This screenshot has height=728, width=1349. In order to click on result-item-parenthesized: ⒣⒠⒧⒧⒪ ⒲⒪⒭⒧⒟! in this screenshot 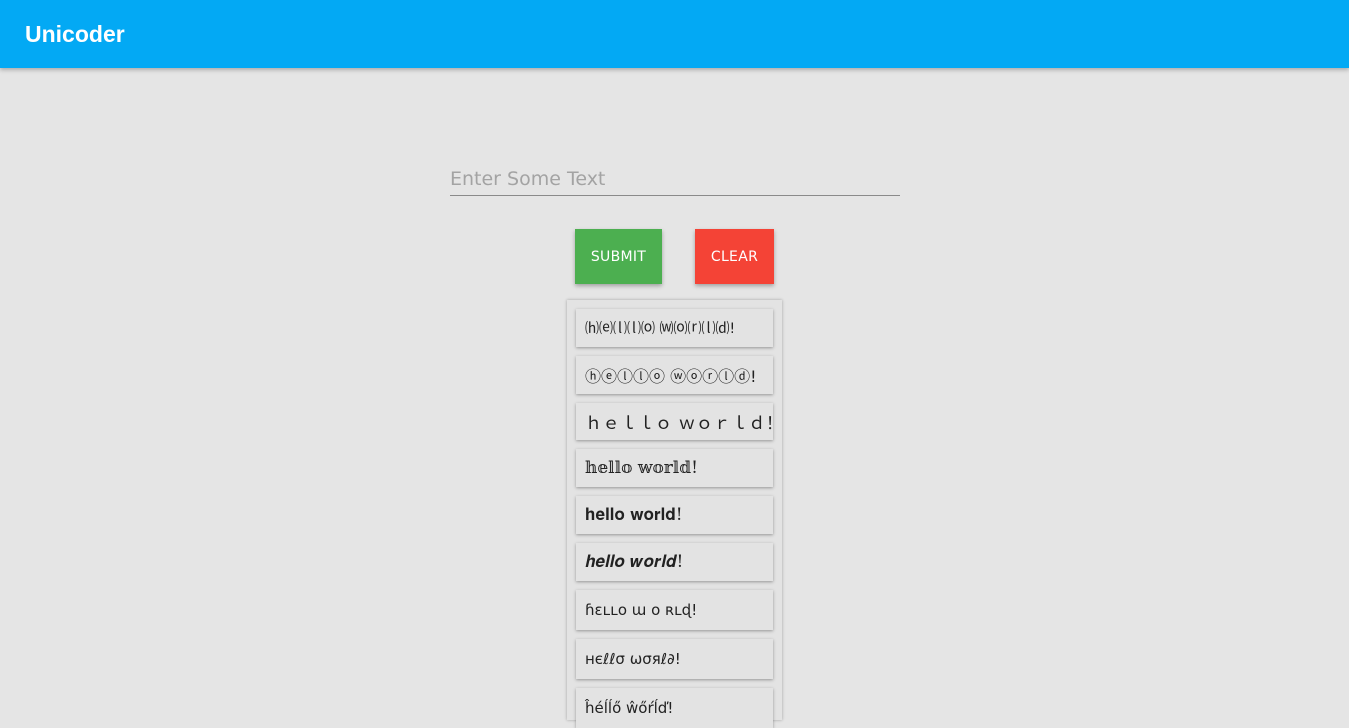, I will do `click(674, 328)`.